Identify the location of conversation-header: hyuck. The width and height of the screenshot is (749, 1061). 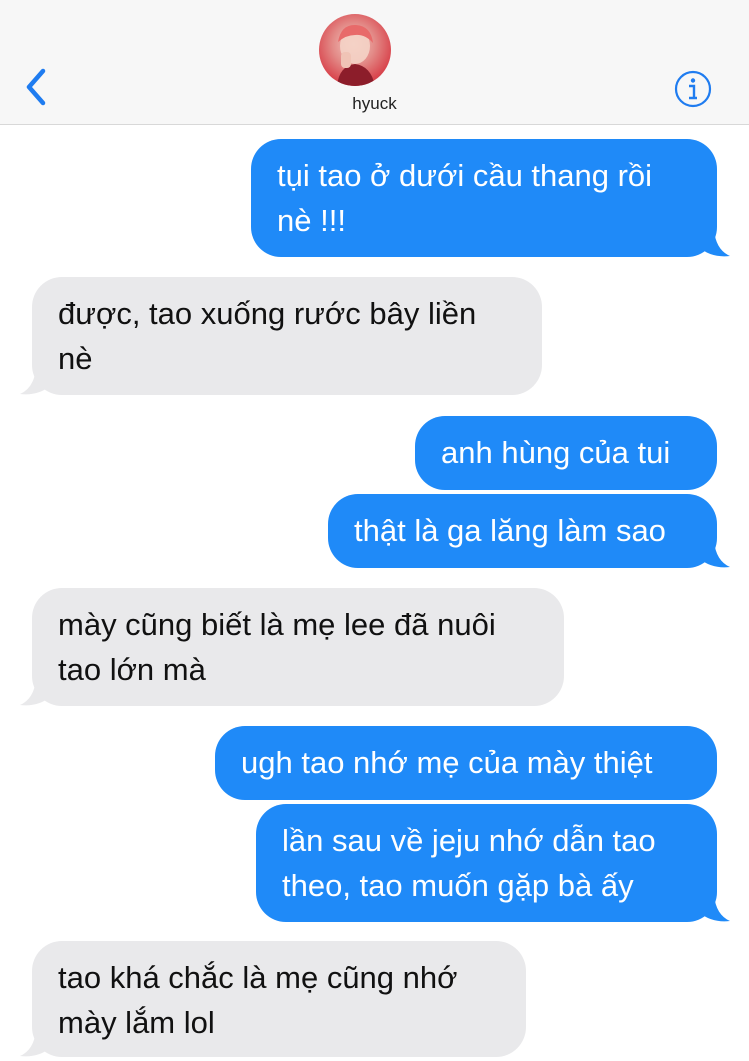
(374, 62).